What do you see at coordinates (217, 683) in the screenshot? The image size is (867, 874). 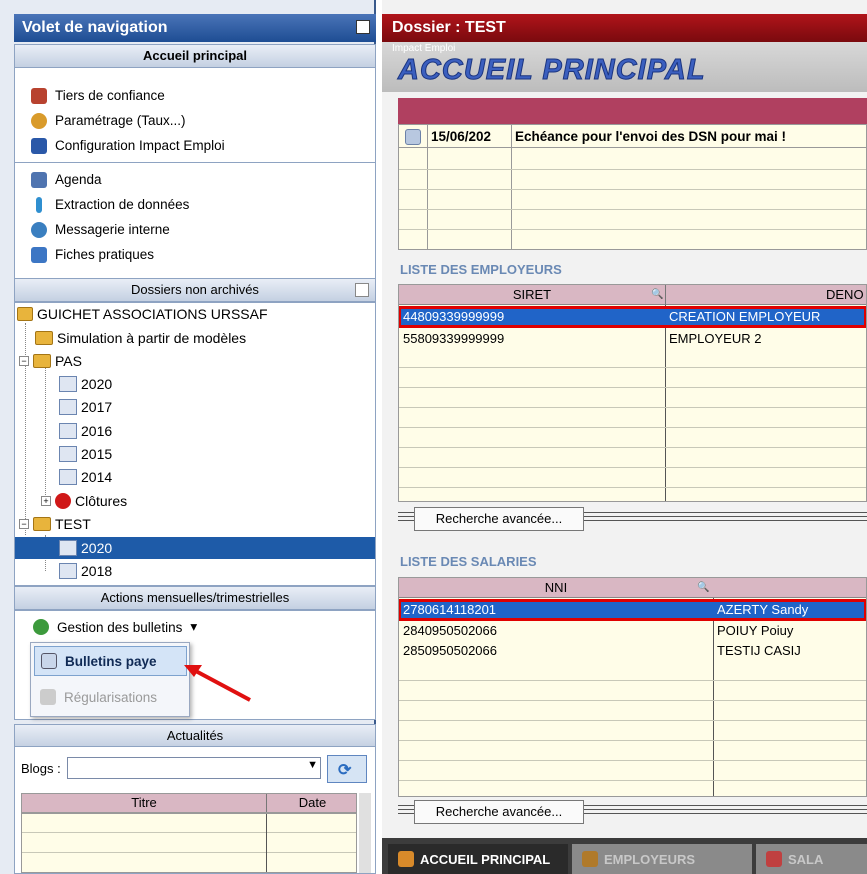 I see `red-arrow-annotation` at bounding box center [217, 683].